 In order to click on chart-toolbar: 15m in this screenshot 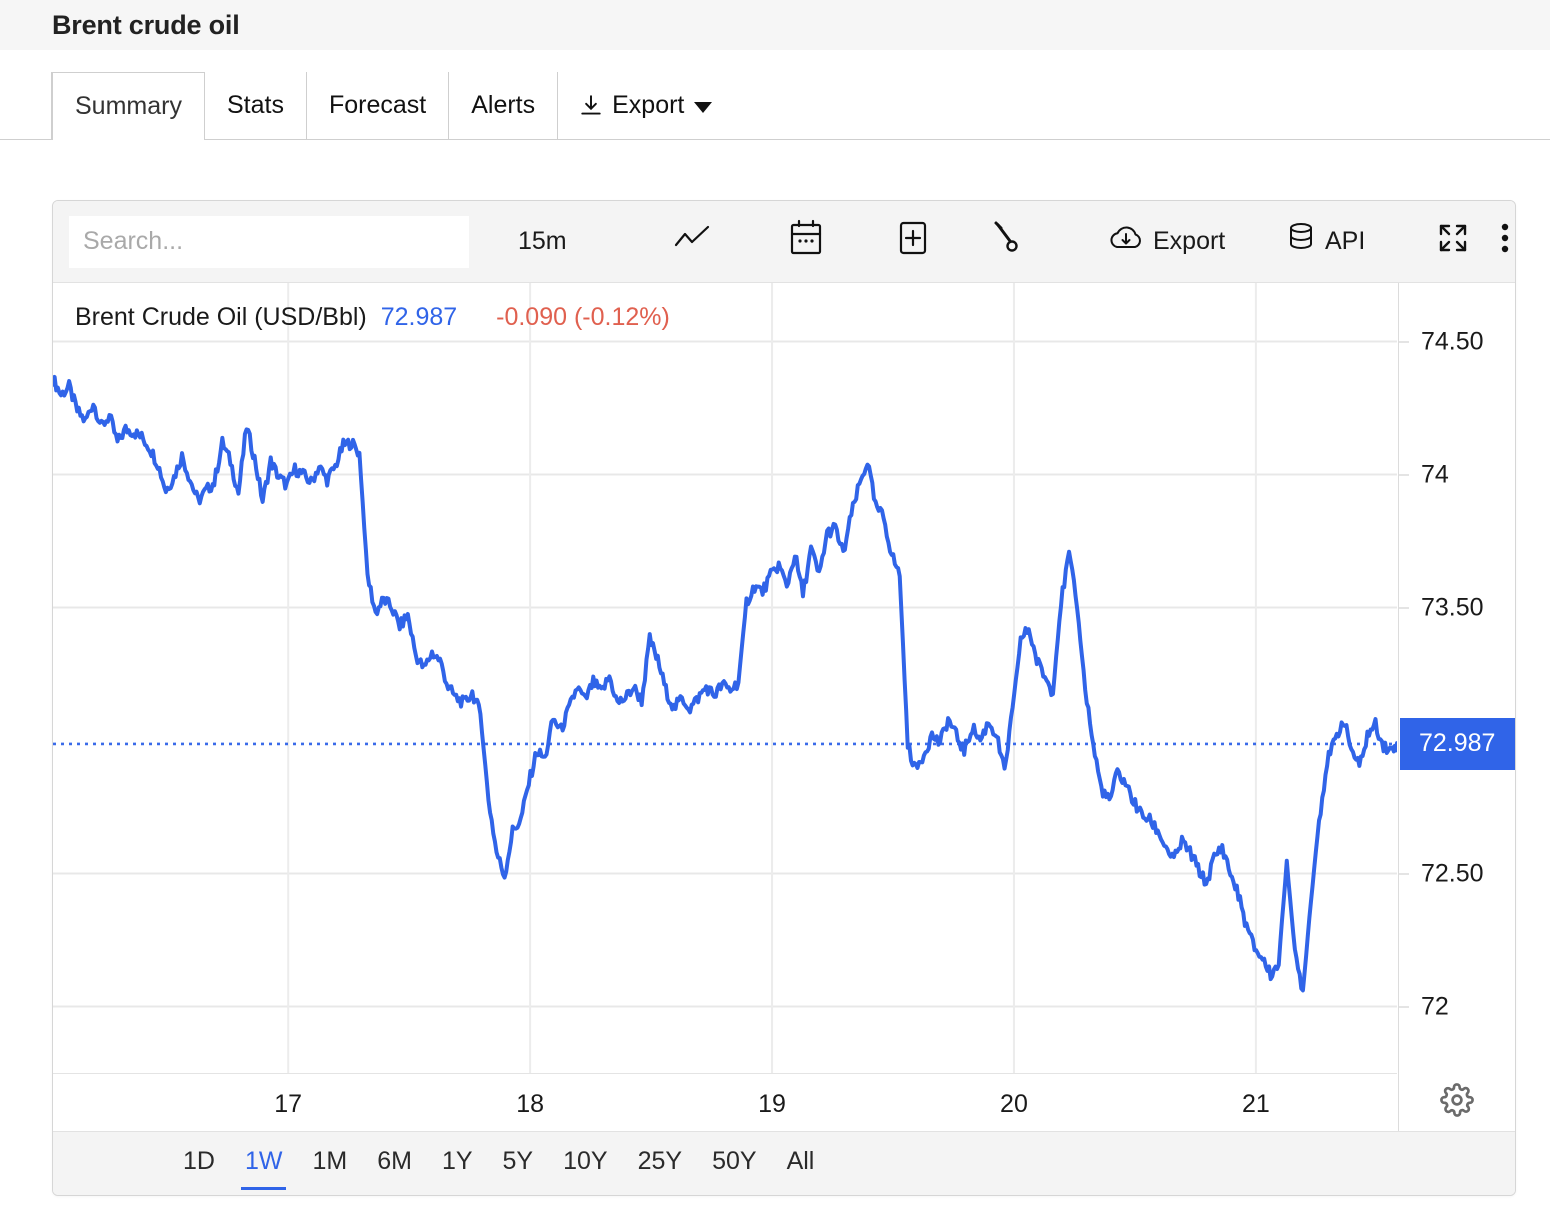, I will do `click(784, 242)`.